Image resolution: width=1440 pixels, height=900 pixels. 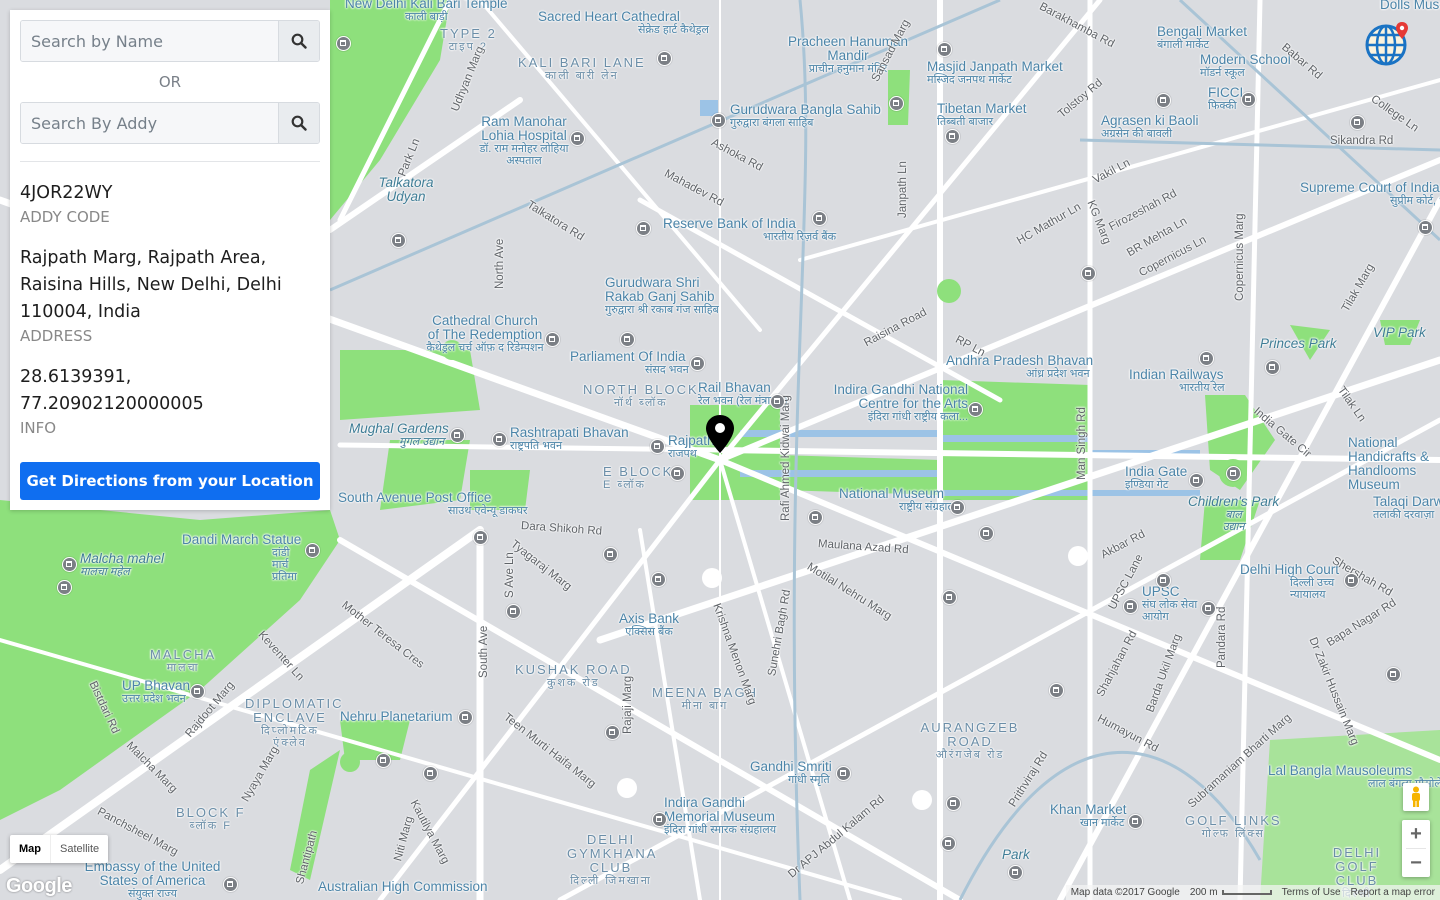 What do you see at coordinates (480, 537) in the screenshot?
I see `post-office-poi-icon` at bounding box center [480, 537].